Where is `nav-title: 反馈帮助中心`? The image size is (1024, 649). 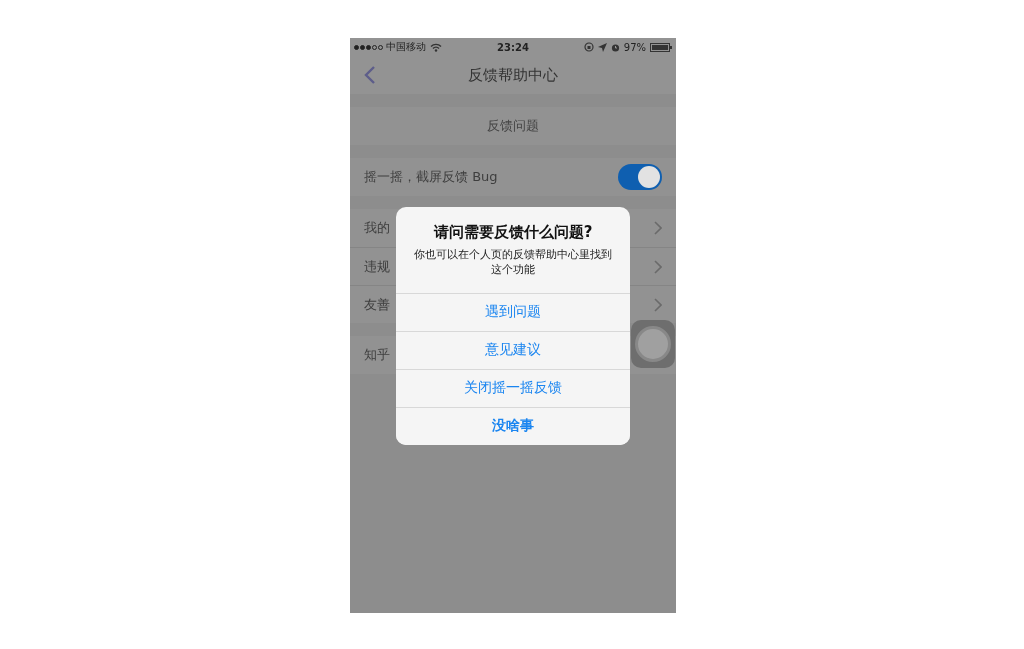 nav-title: 反馈帮助中心 is located at coordinates (513, 75).